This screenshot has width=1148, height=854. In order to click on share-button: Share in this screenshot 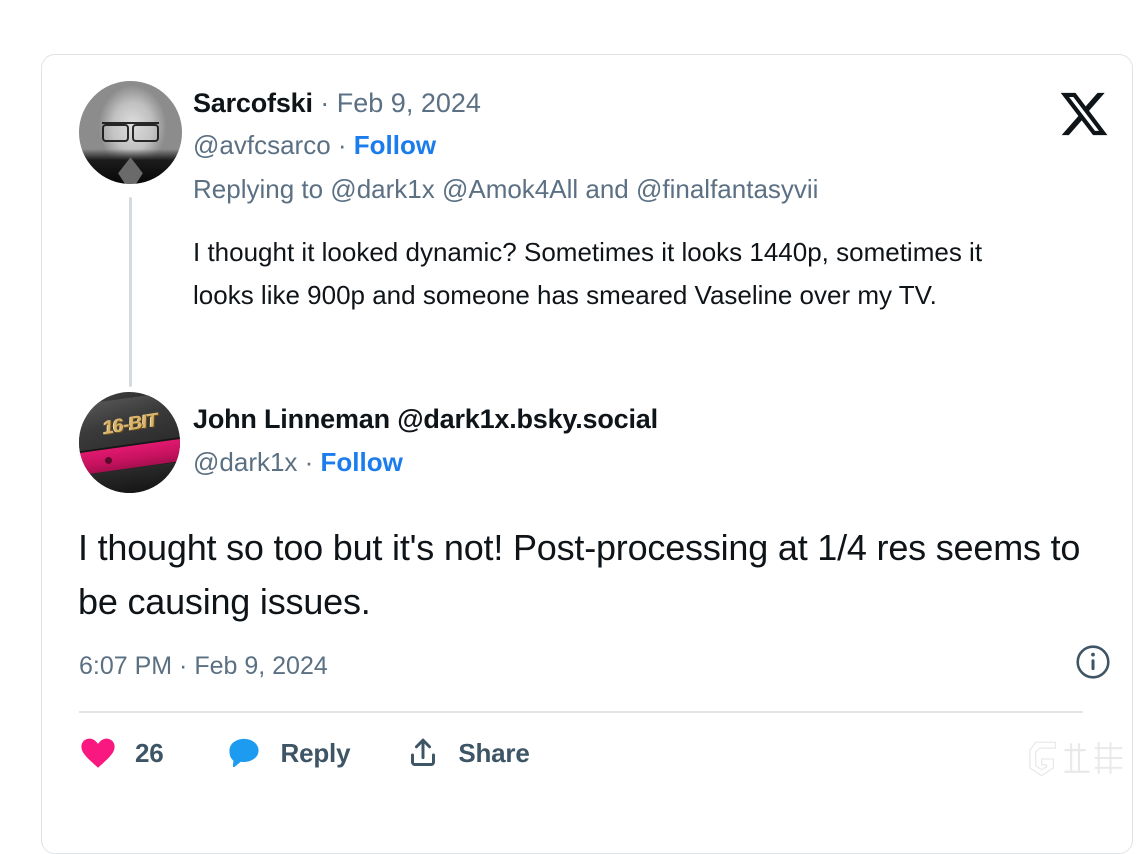, I will do `click(468, 753)`.